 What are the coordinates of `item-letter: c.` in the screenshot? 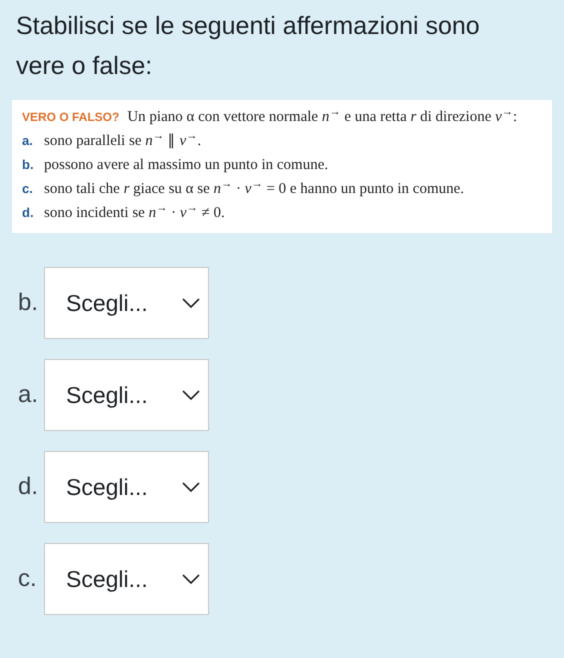 It's located at (28, 189).